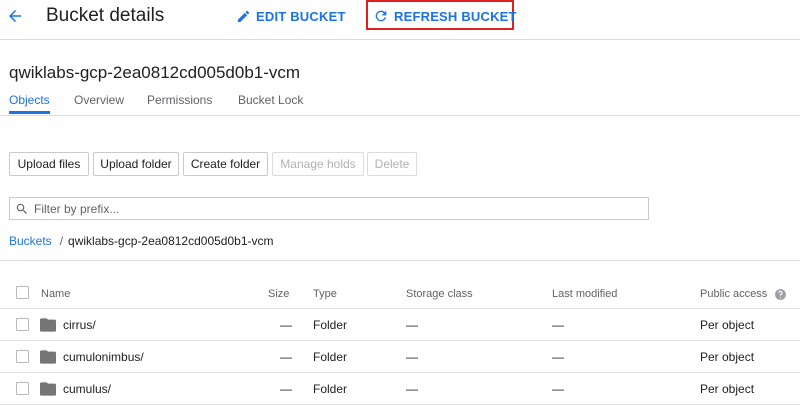 The image size is (800, 409). What do you see at coordinates (455, 16) in the screenshot?
I see `refresh-bucket-label: REFRESH BUCKET` at bounding box center [455, 16].